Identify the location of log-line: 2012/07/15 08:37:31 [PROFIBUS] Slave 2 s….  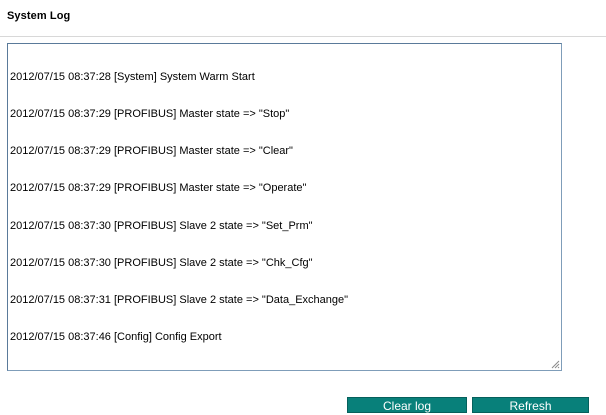
(179, 300).